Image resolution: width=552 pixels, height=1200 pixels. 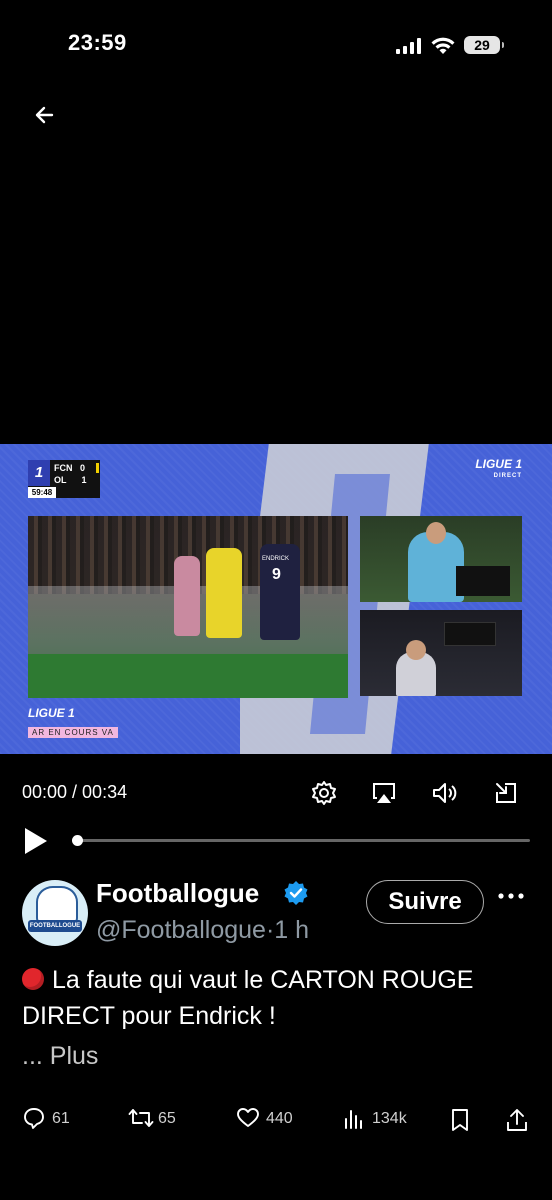 What do you see at coordinates (188, 676) in the screenshot?
I see `pitch` at bounding box center [188, 676].